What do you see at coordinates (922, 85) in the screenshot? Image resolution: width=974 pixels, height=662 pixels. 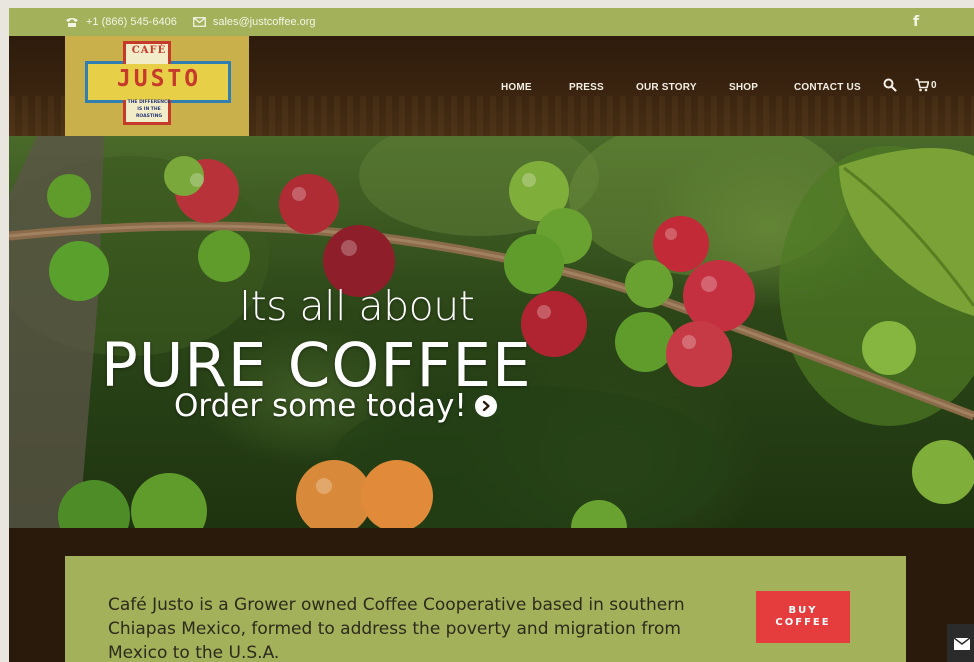 I see `cart-icon` at bounding box center [922, 85].